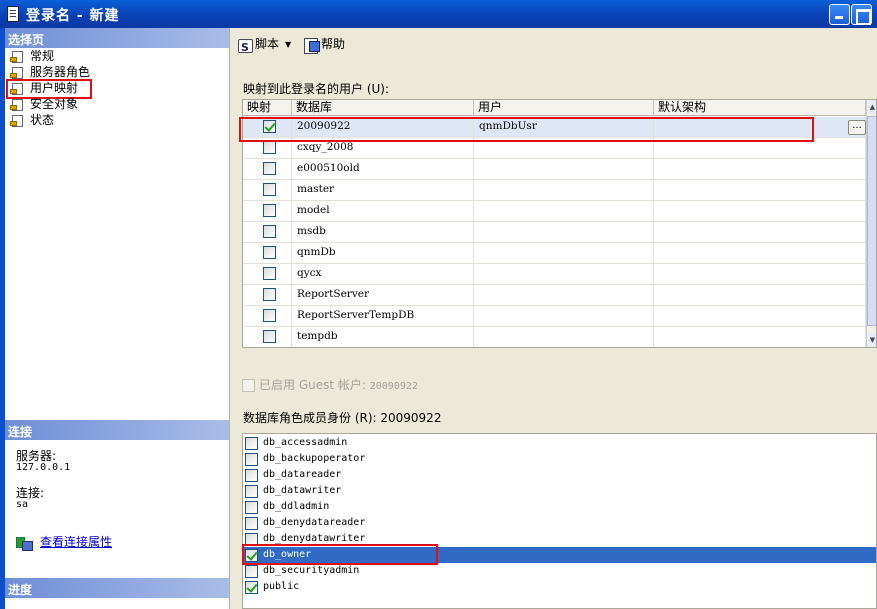  Describe the element at coordinates (760, 108) in the screenshot. I see `col-default-schema: 默认架构` at that location.